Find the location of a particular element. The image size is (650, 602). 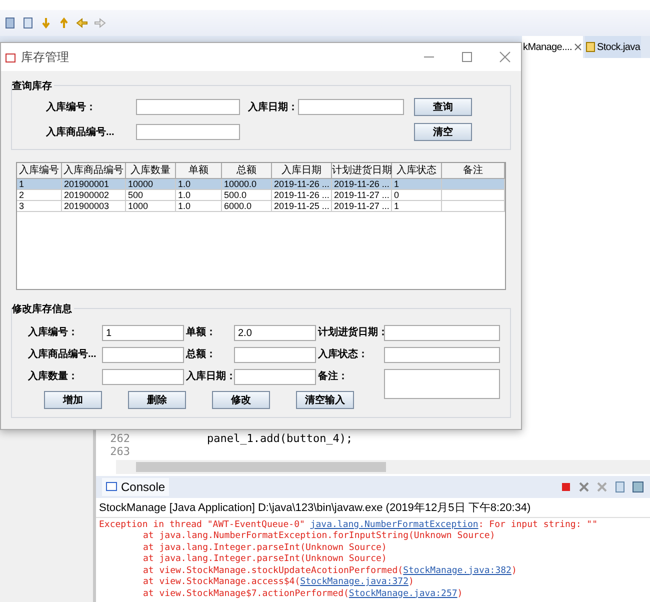

column-header: 入库日期 is located at coordinates (302, 171).